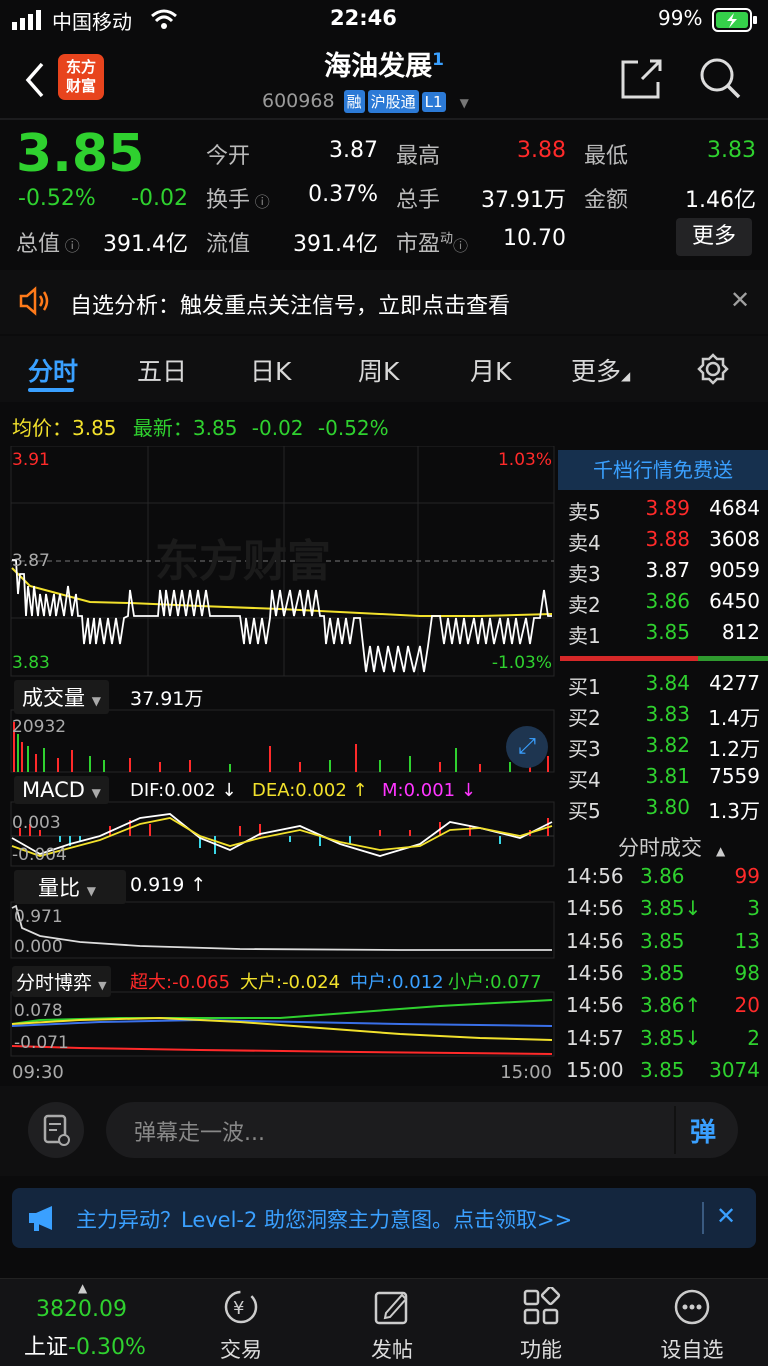  What do you see at coordinates (164, 19) in the screenshot?
I see `wifi-icon` at bounding box center [164, 19].